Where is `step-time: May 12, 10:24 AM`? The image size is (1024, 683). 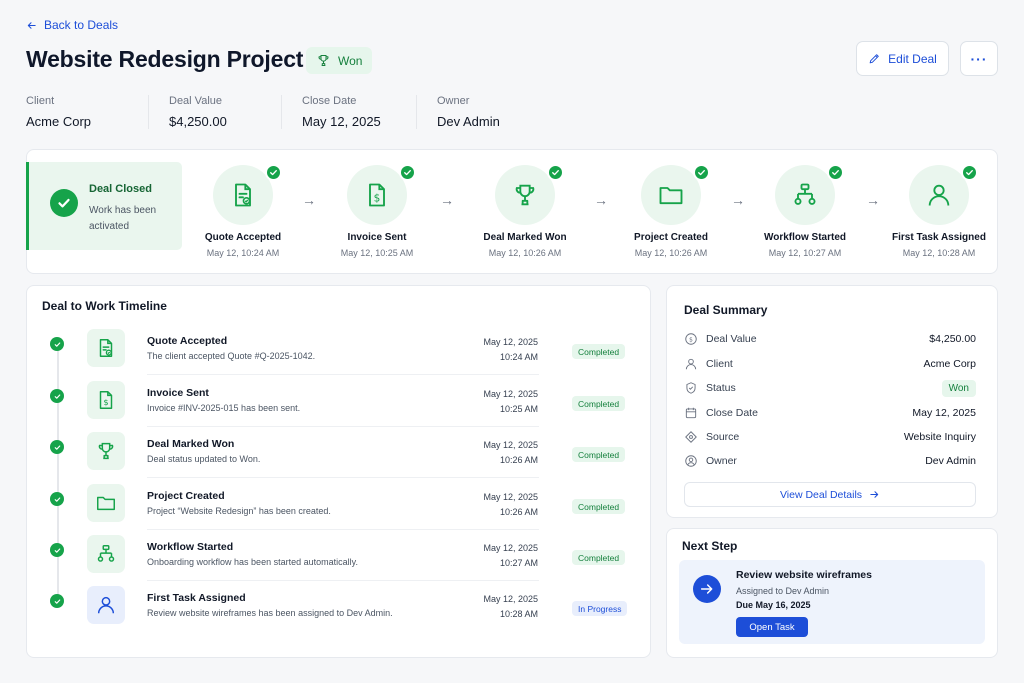
step-time: May 12, 10:24 AM is located at coordinates (243, 253).